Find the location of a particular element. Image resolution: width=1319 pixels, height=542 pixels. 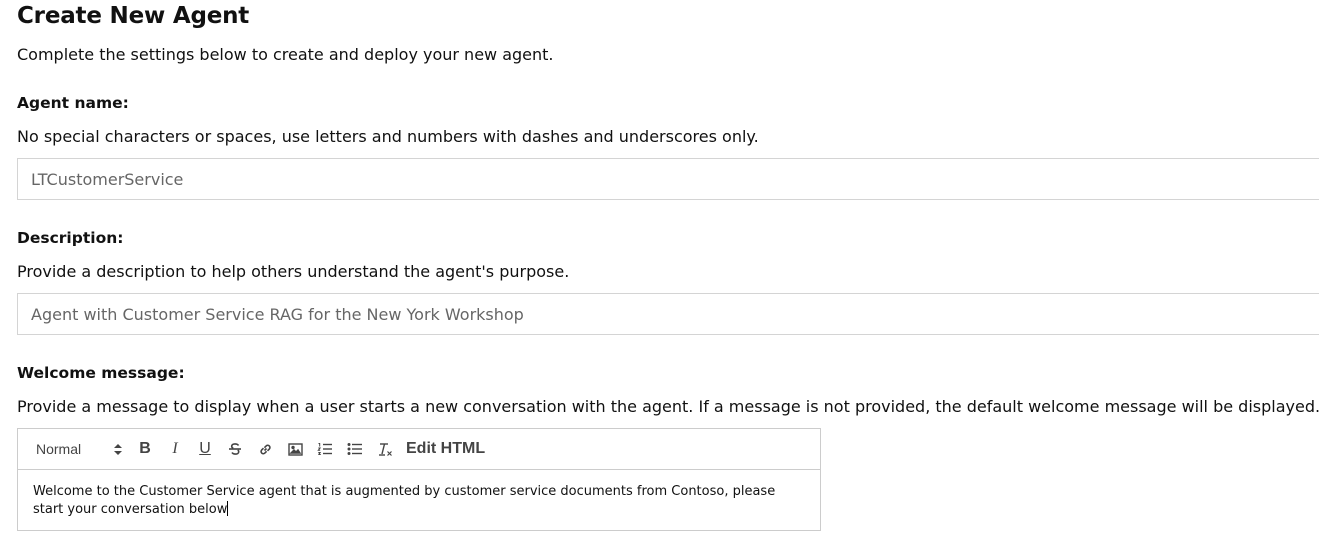

agent-name-input is located at coordinates (668, 179).